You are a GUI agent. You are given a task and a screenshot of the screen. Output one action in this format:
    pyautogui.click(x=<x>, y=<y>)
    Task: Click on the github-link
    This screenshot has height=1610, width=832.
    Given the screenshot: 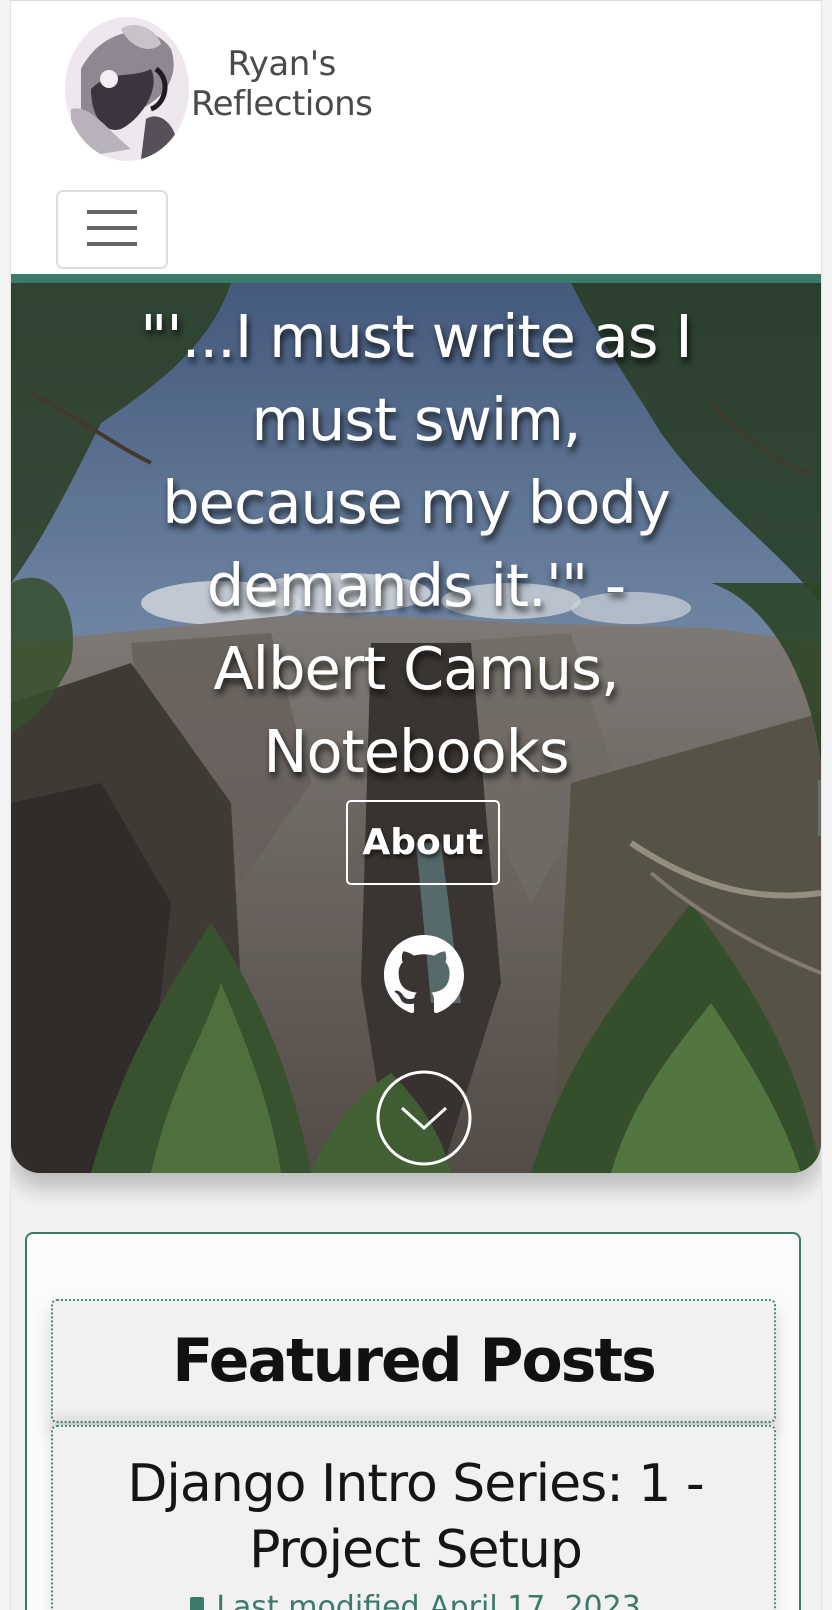 What is the action you would take?
    pyautogui.click(x=424, y=975)
    